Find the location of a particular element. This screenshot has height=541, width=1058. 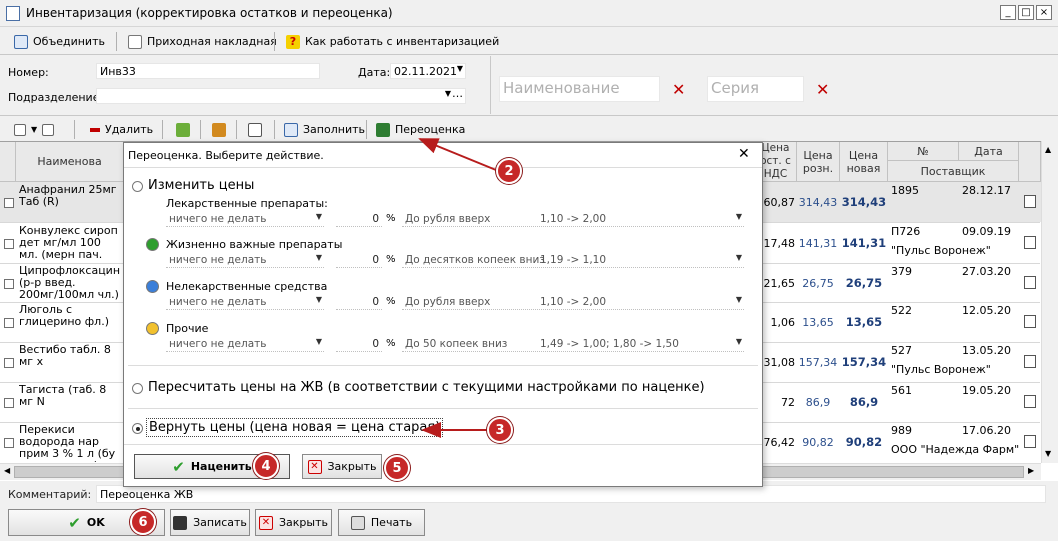

step-badge-6: 6 is located at coordinates (143, 522).